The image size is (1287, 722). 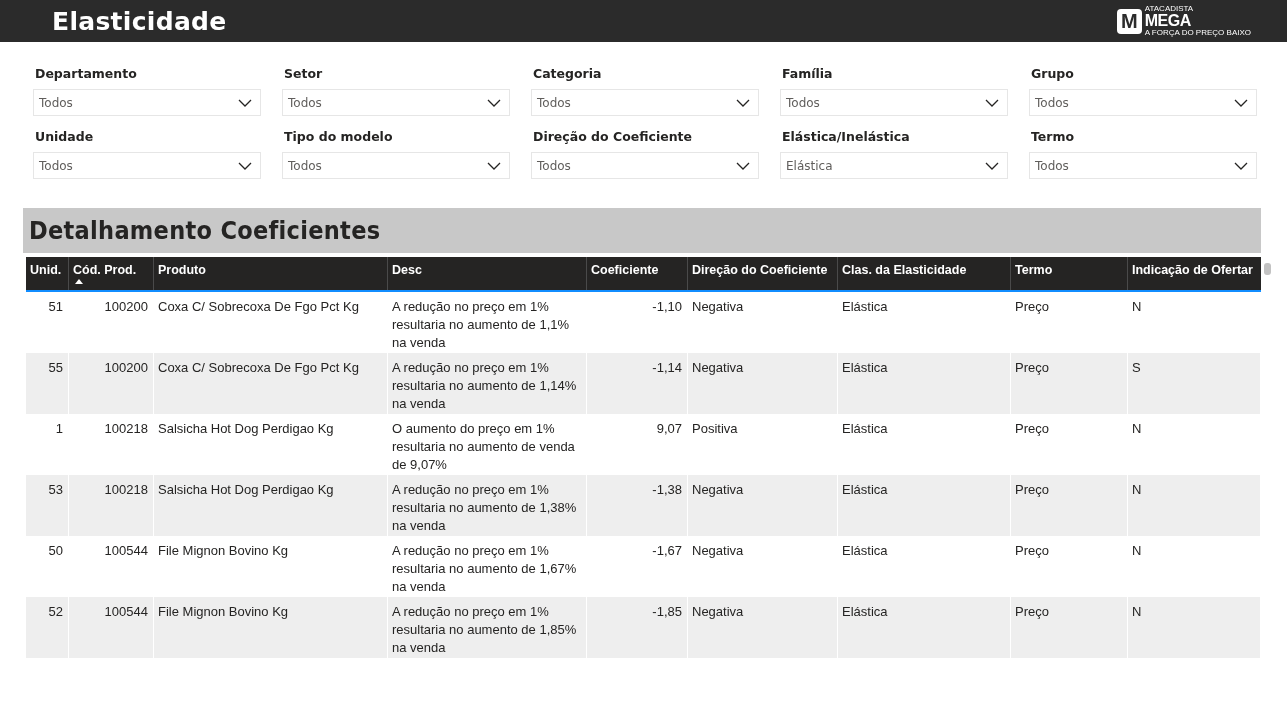 I want to click on column-header: Clas. da Elasticidade, so click(x=924, y=273).